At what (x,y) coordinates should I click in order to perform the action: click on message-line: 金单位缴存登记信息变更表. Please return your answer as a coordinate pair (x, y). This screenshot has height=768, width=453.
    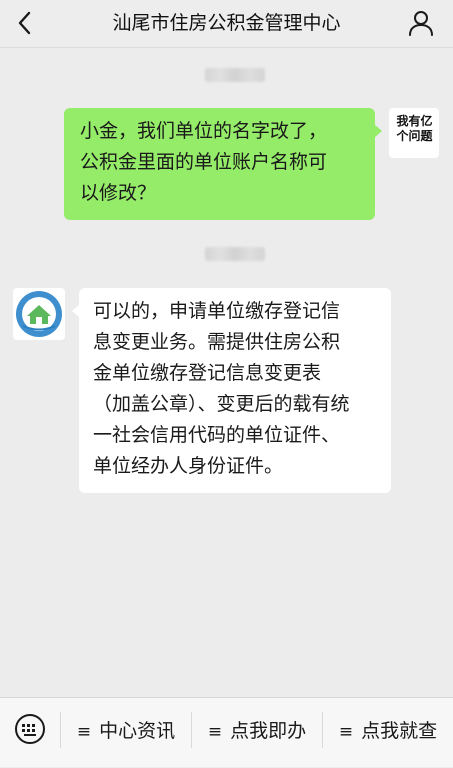
    Looking at the image, I should click on (207, 373).